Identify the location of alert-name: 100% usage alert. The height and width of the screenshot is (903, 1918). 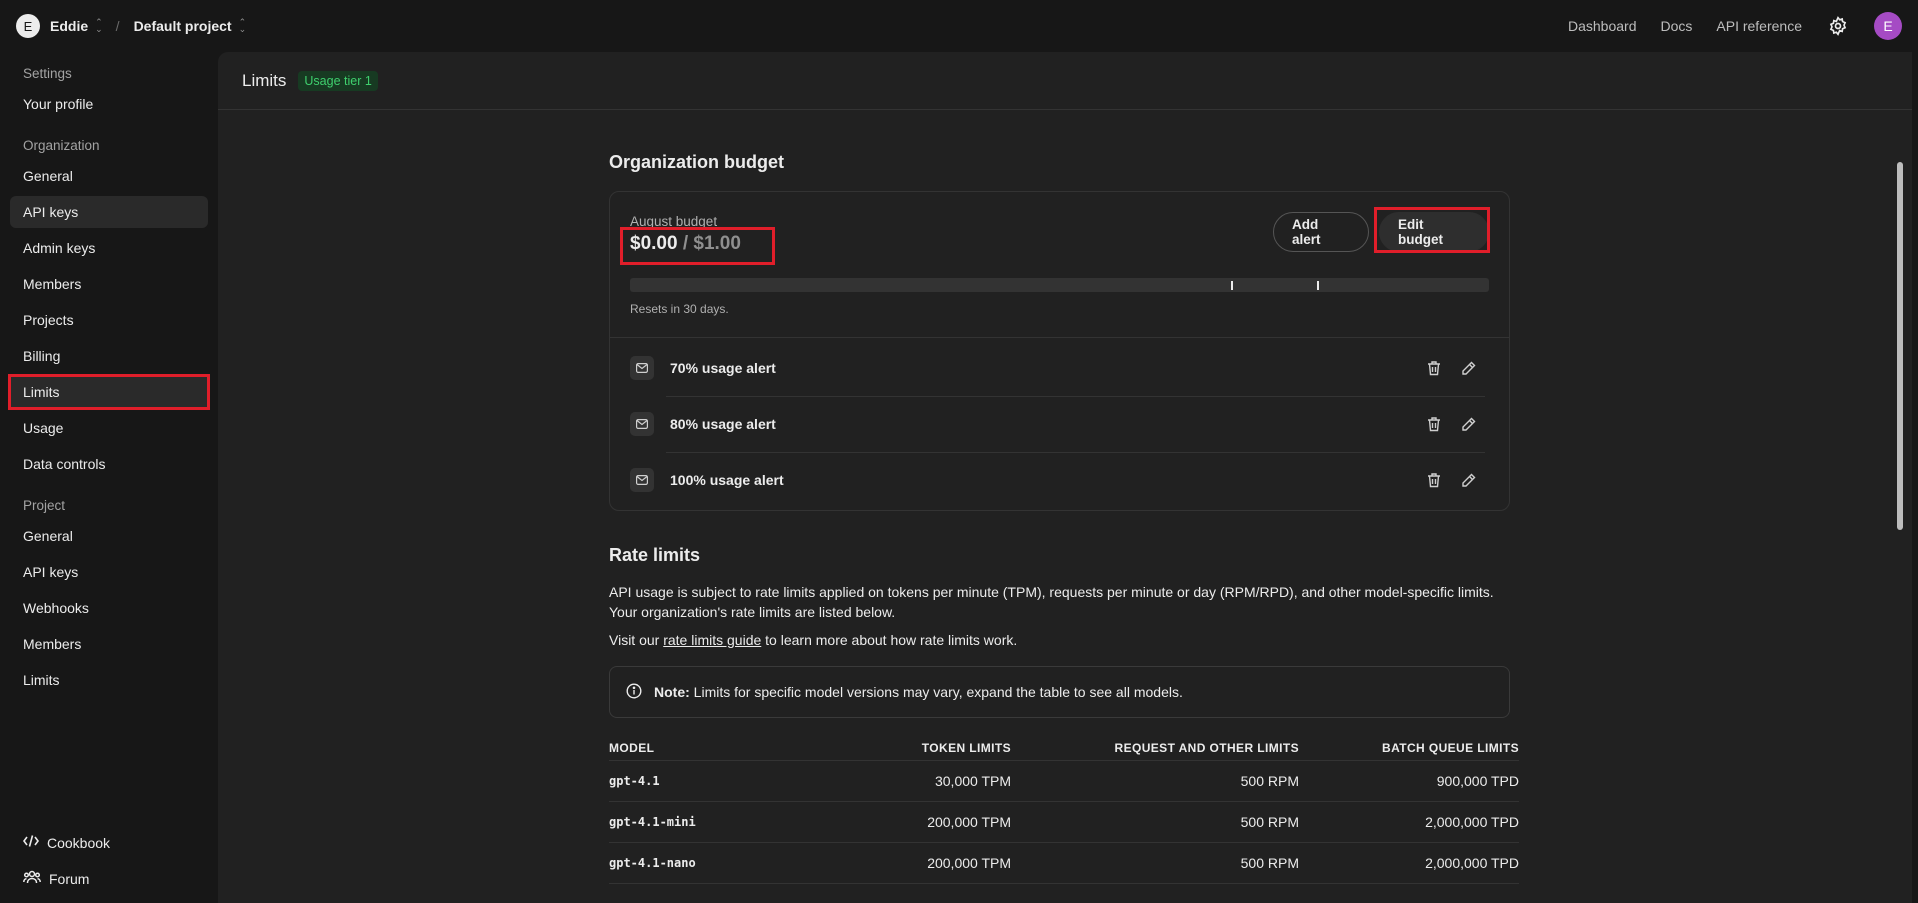
(727, 480).